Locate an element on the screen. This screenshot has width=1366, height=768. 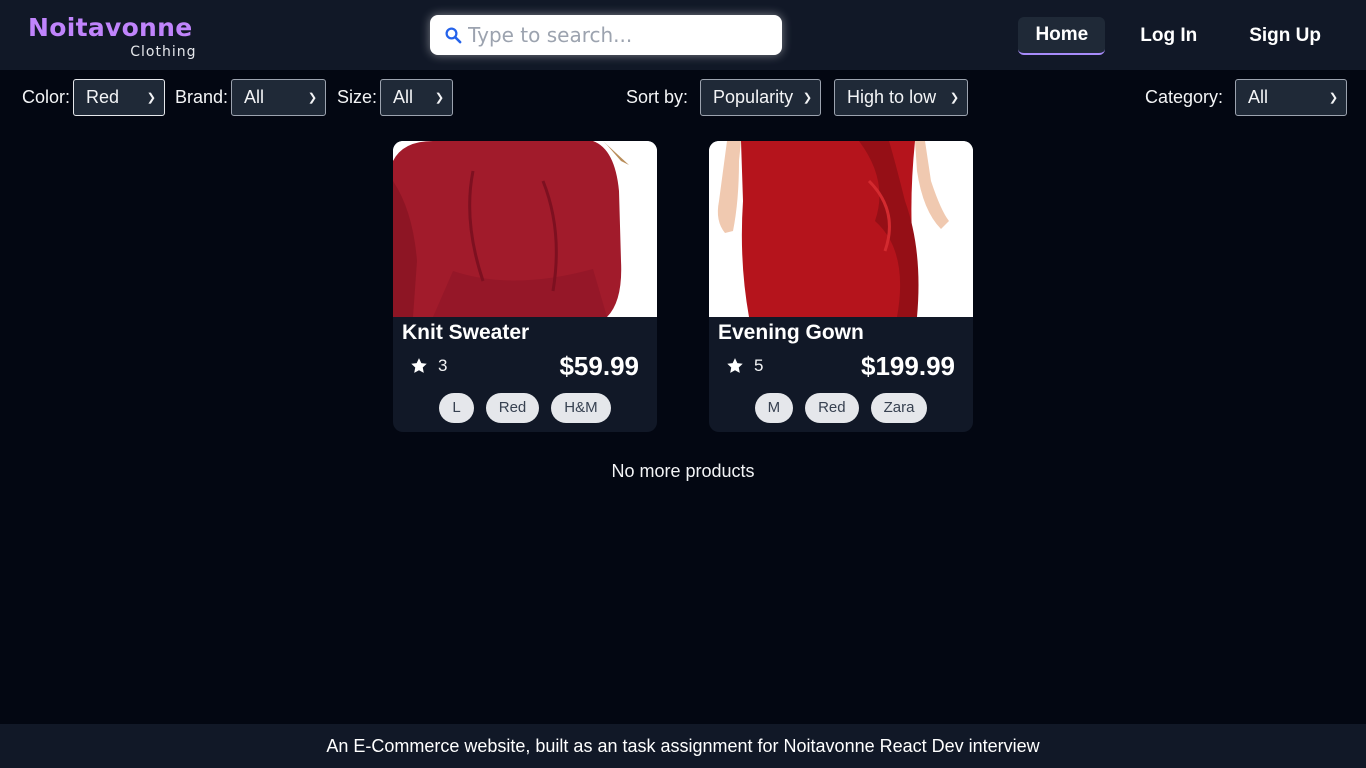
product-rating: 3 is located at coordinates (428, 366).